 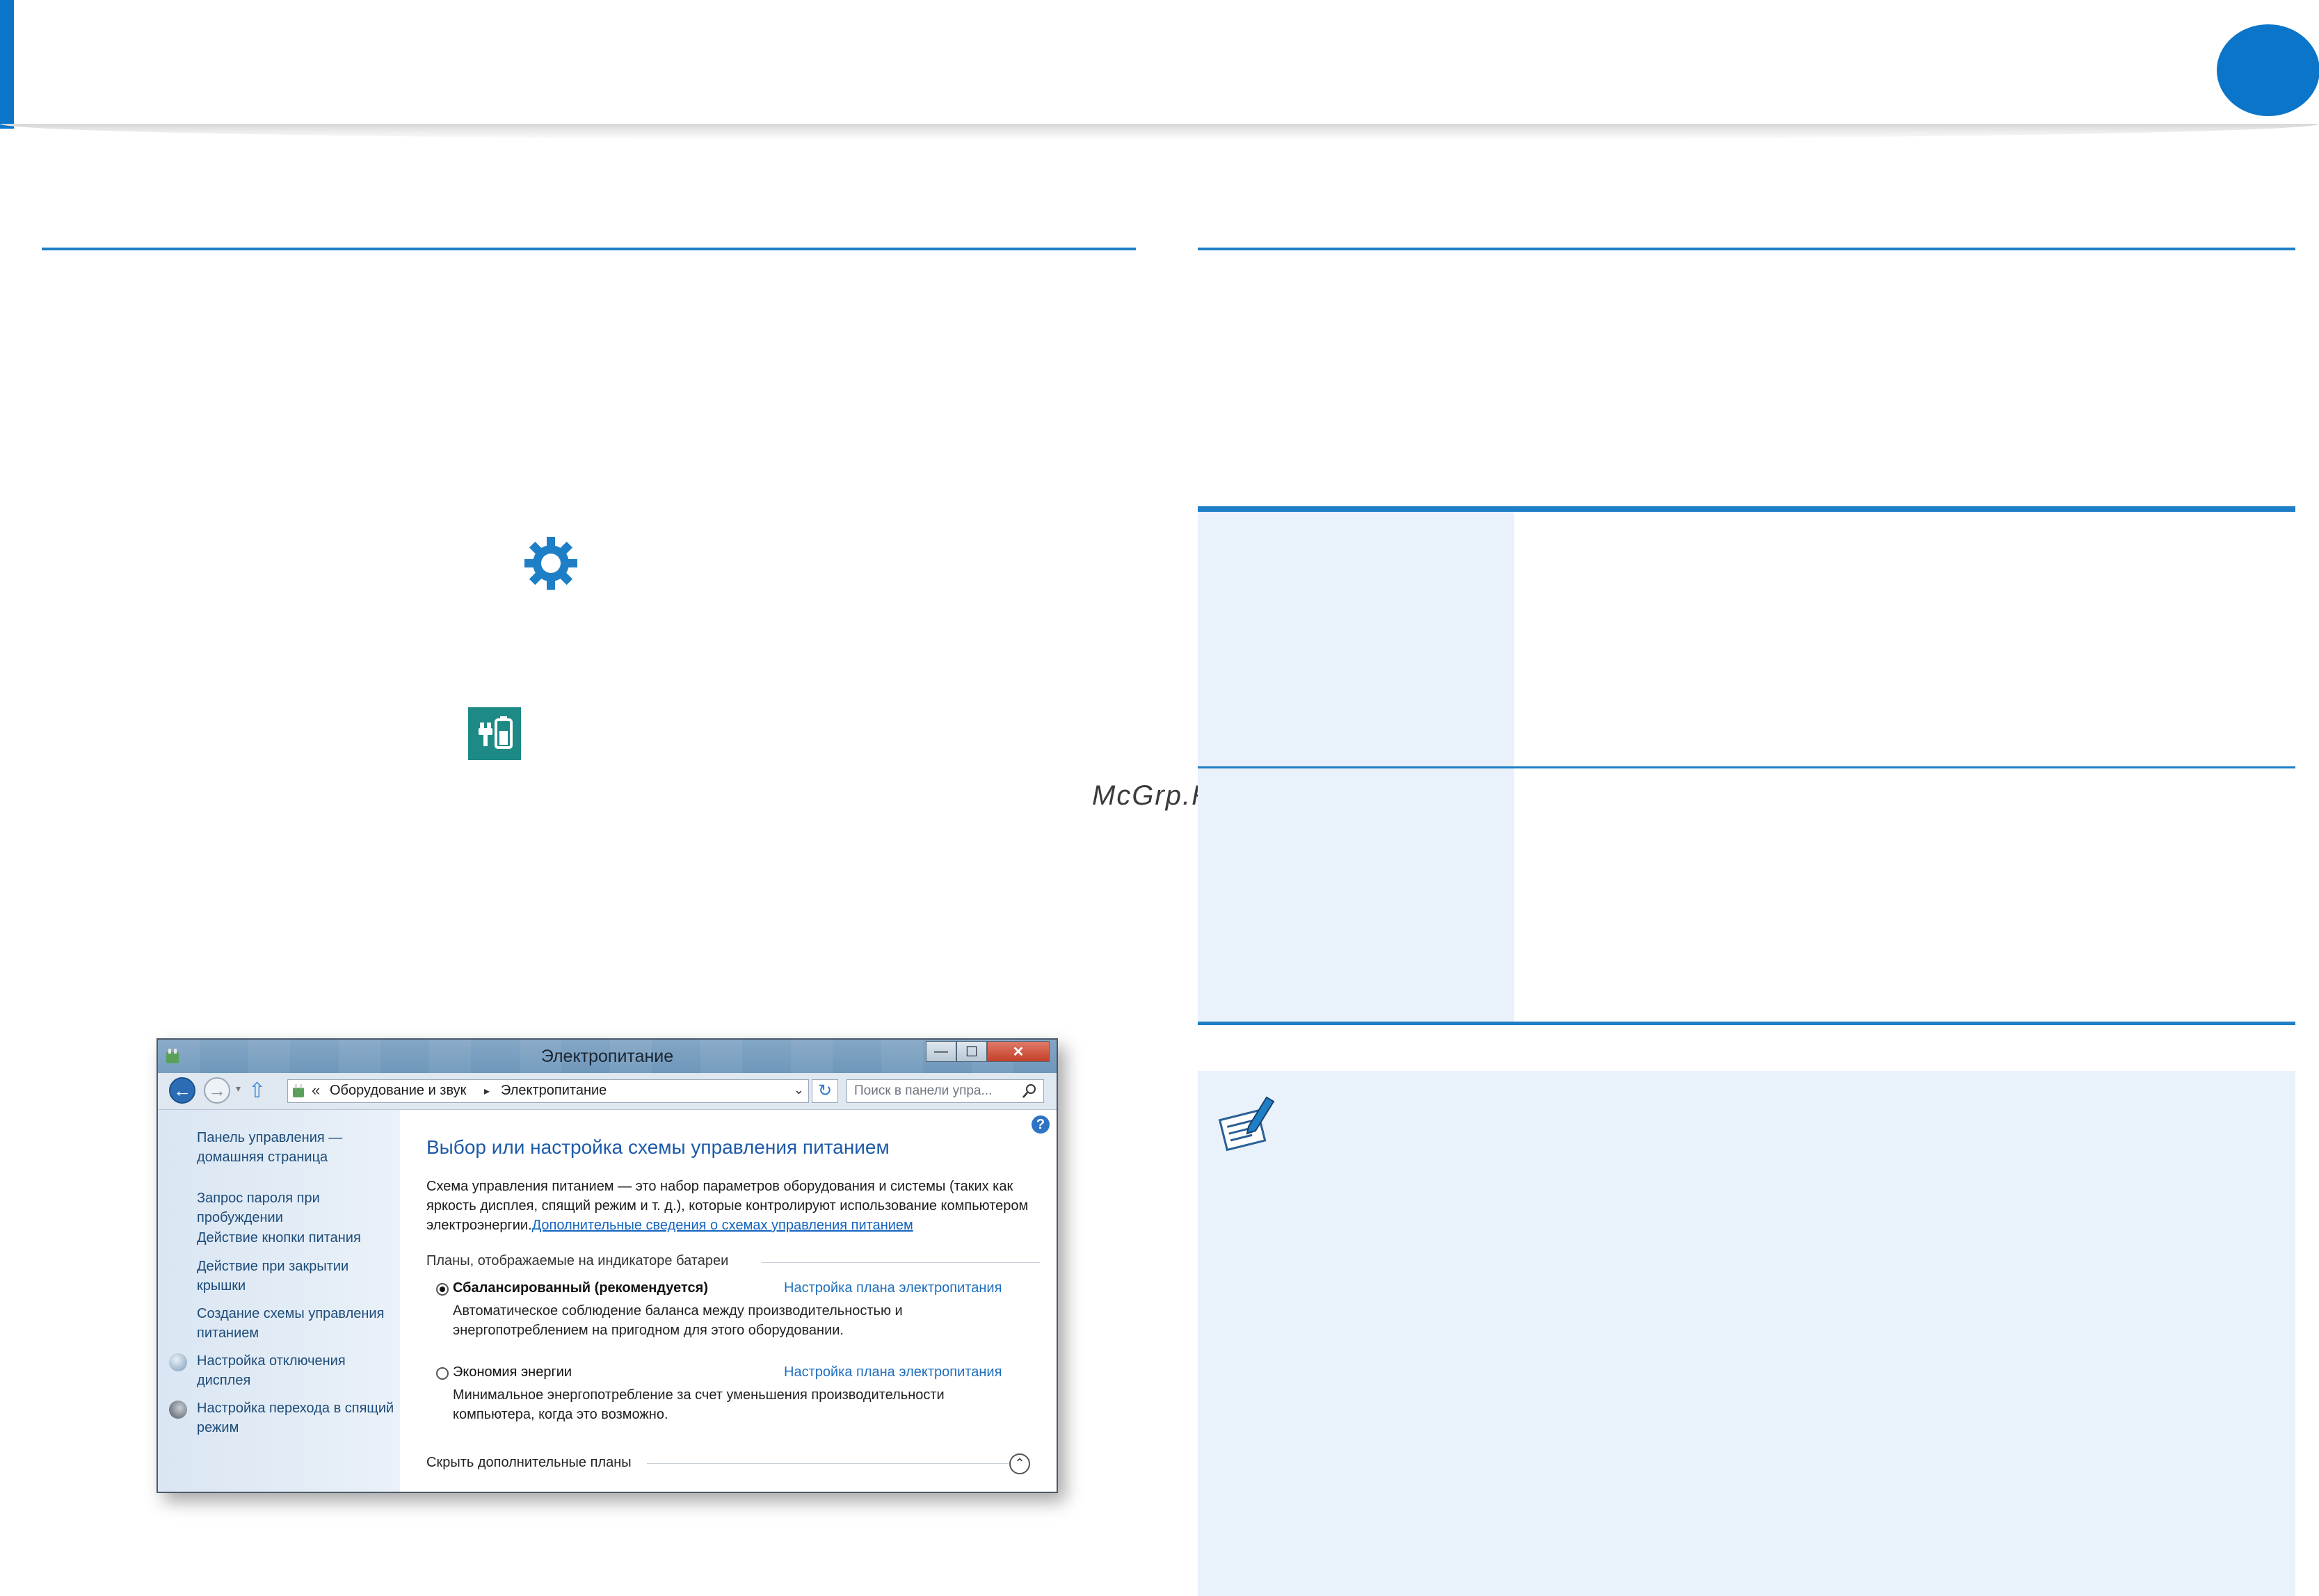 What do you see at coordinates (554, 1091) in the screenshot?
I see `breadcrumb-power-options: Электропитание` at bounding box center [554, 1091].